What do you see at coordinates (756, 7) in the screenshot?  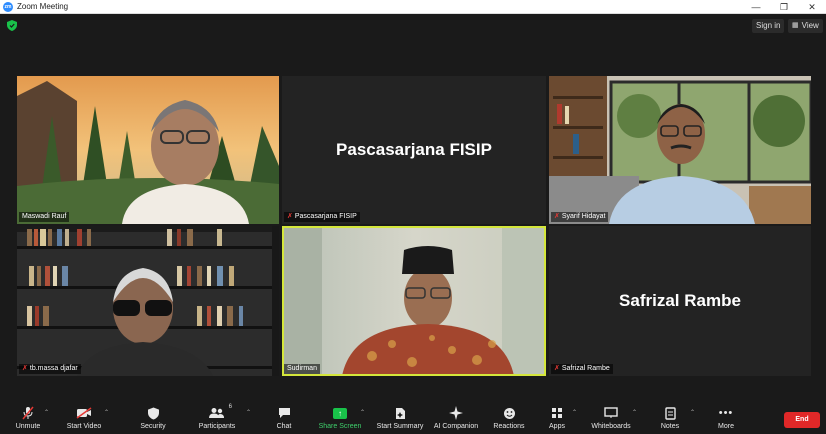 I see `minimize-icon: —` at bounding box center [756, 7].